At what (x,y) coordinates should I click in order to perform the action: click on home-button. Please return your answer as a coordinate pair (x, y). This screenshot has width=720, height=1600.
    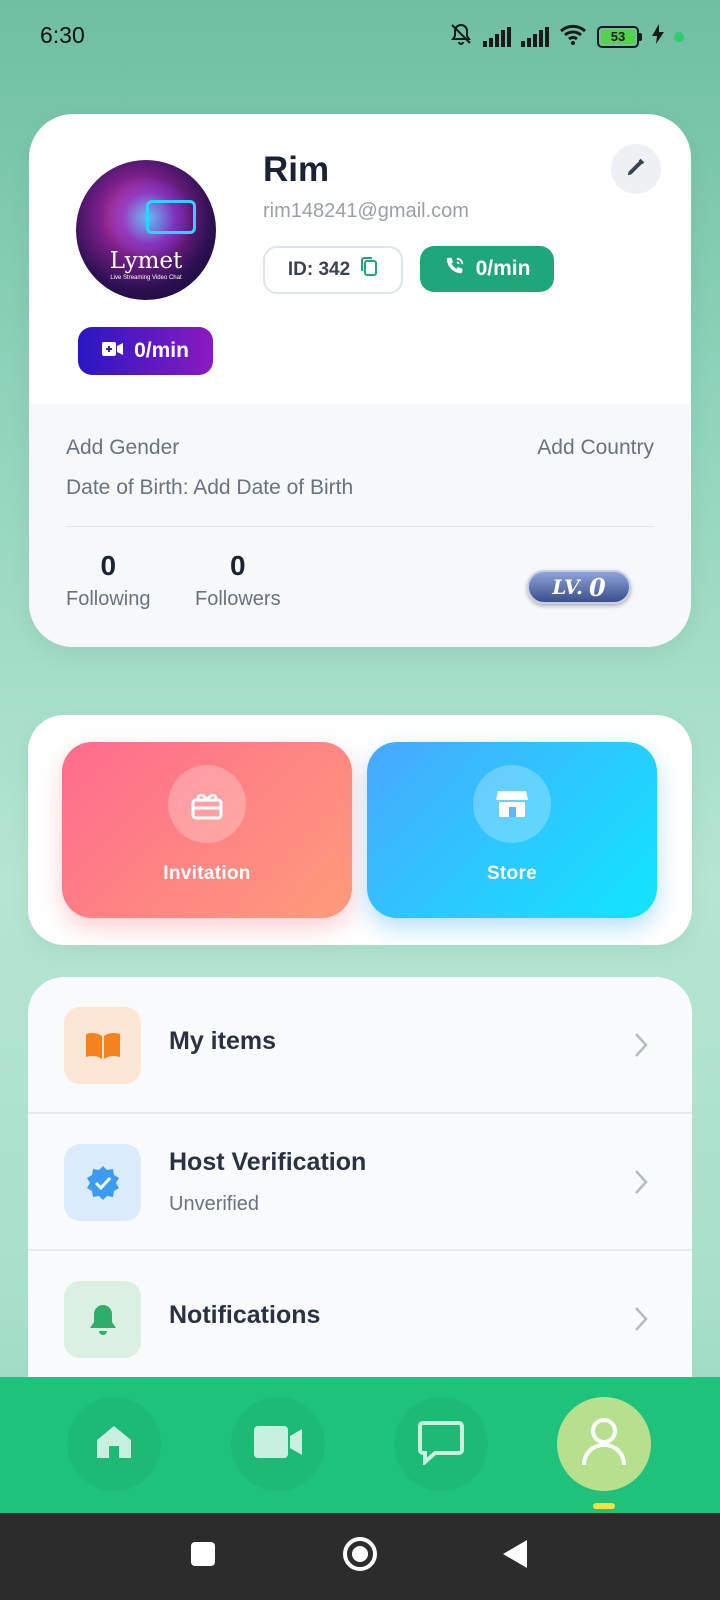
    Looking at the image, I should click on (360, 1556).